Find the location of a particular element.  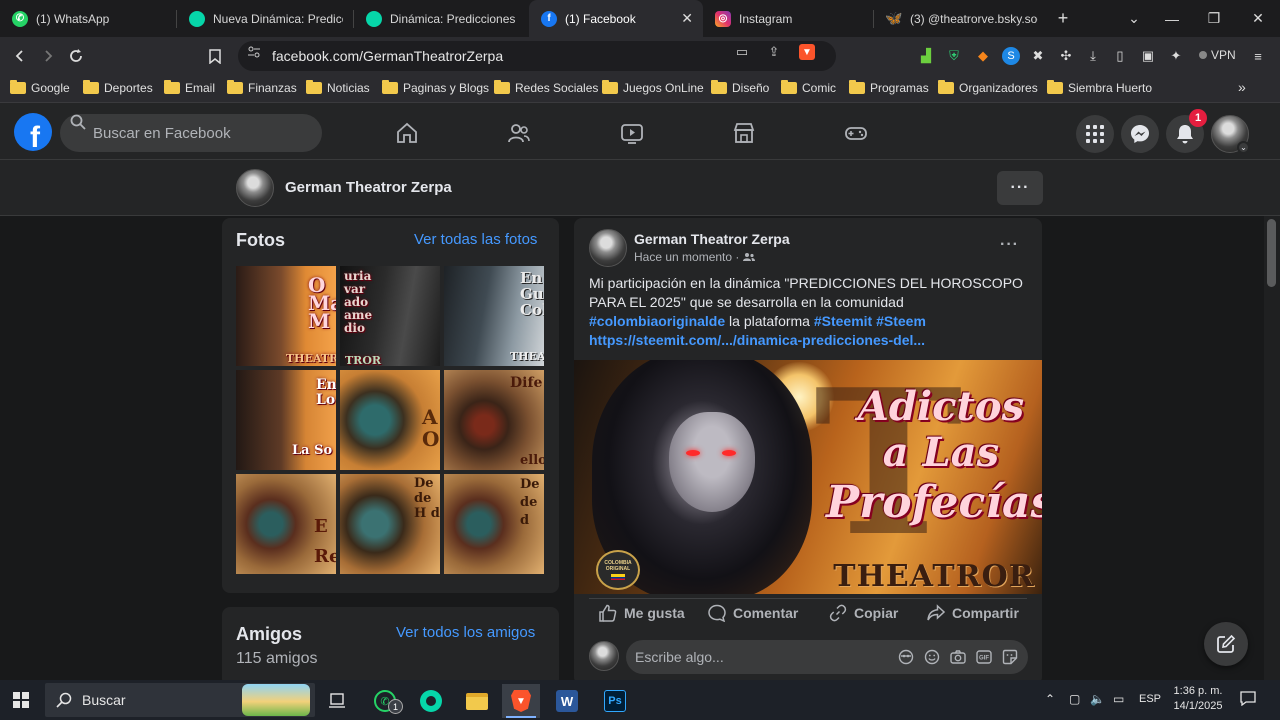

word-taskbar-icon: W is located at coordinates (567, 701).